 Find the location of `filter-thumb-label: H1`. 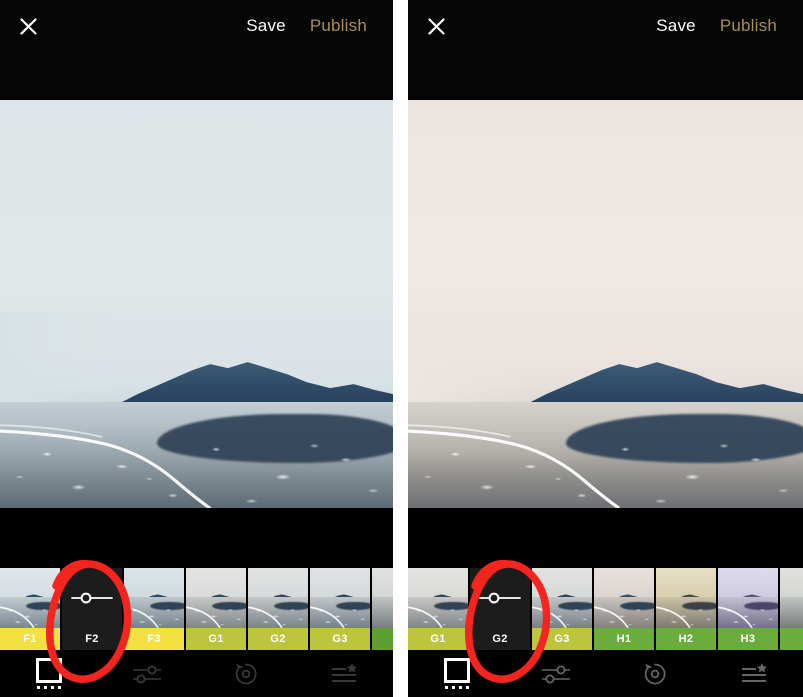

filter-thumb-label: H1 is located at coordinates (624, 639).